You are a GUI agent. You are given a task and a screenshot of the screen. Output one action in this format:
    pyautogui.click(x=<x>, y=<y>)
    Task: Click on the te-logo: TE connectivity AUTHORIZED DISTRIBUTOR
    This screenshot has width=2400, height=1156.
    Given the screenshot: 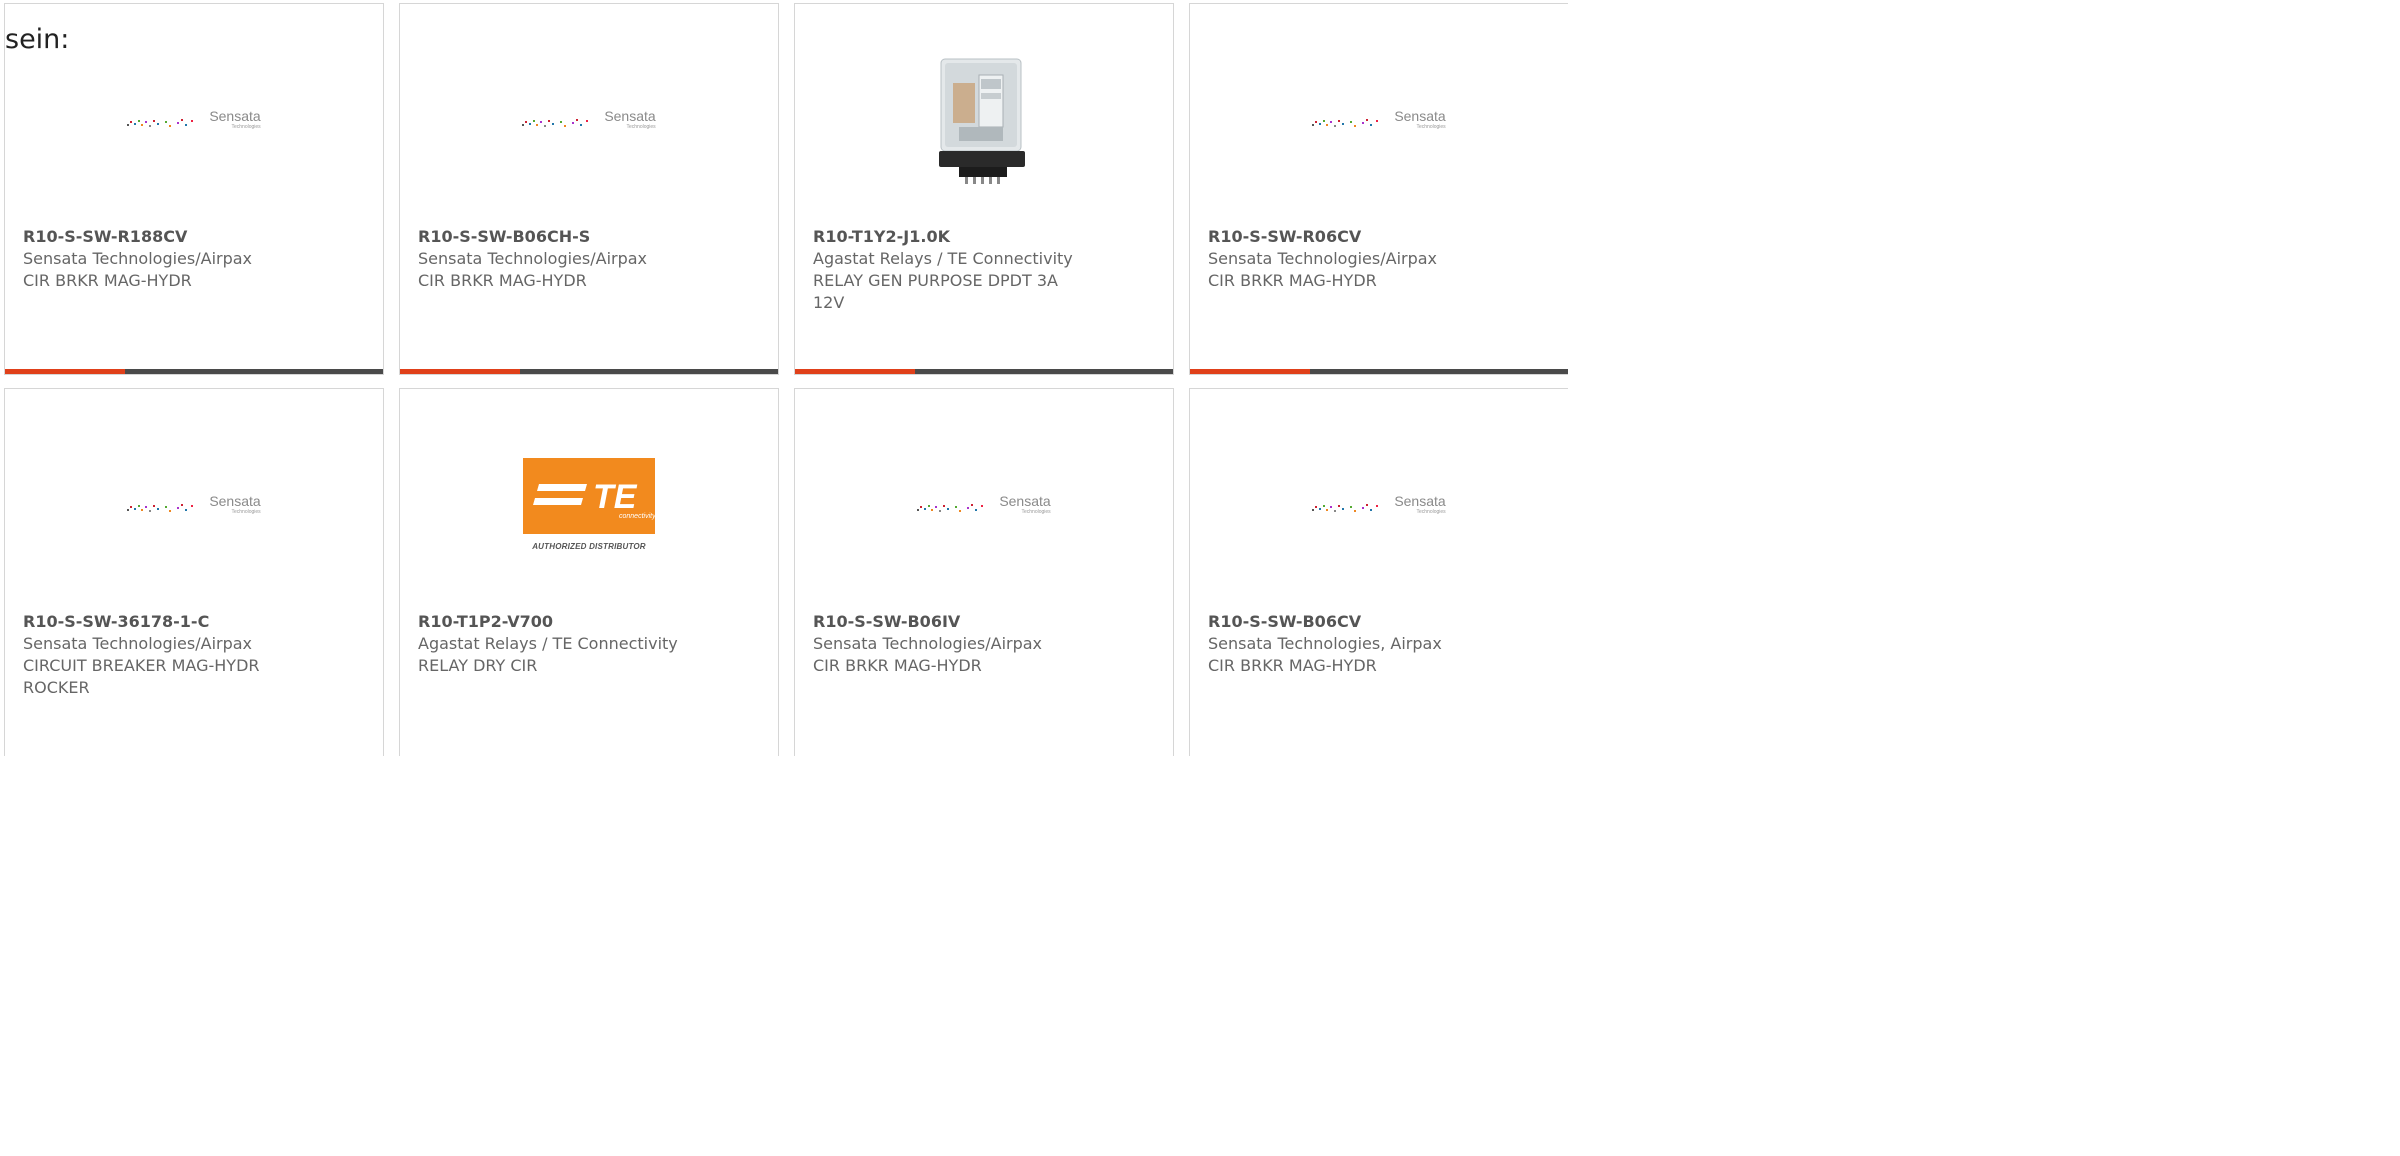 What is the action you would take?
    pyautogui.click(x=589, y=504)
    